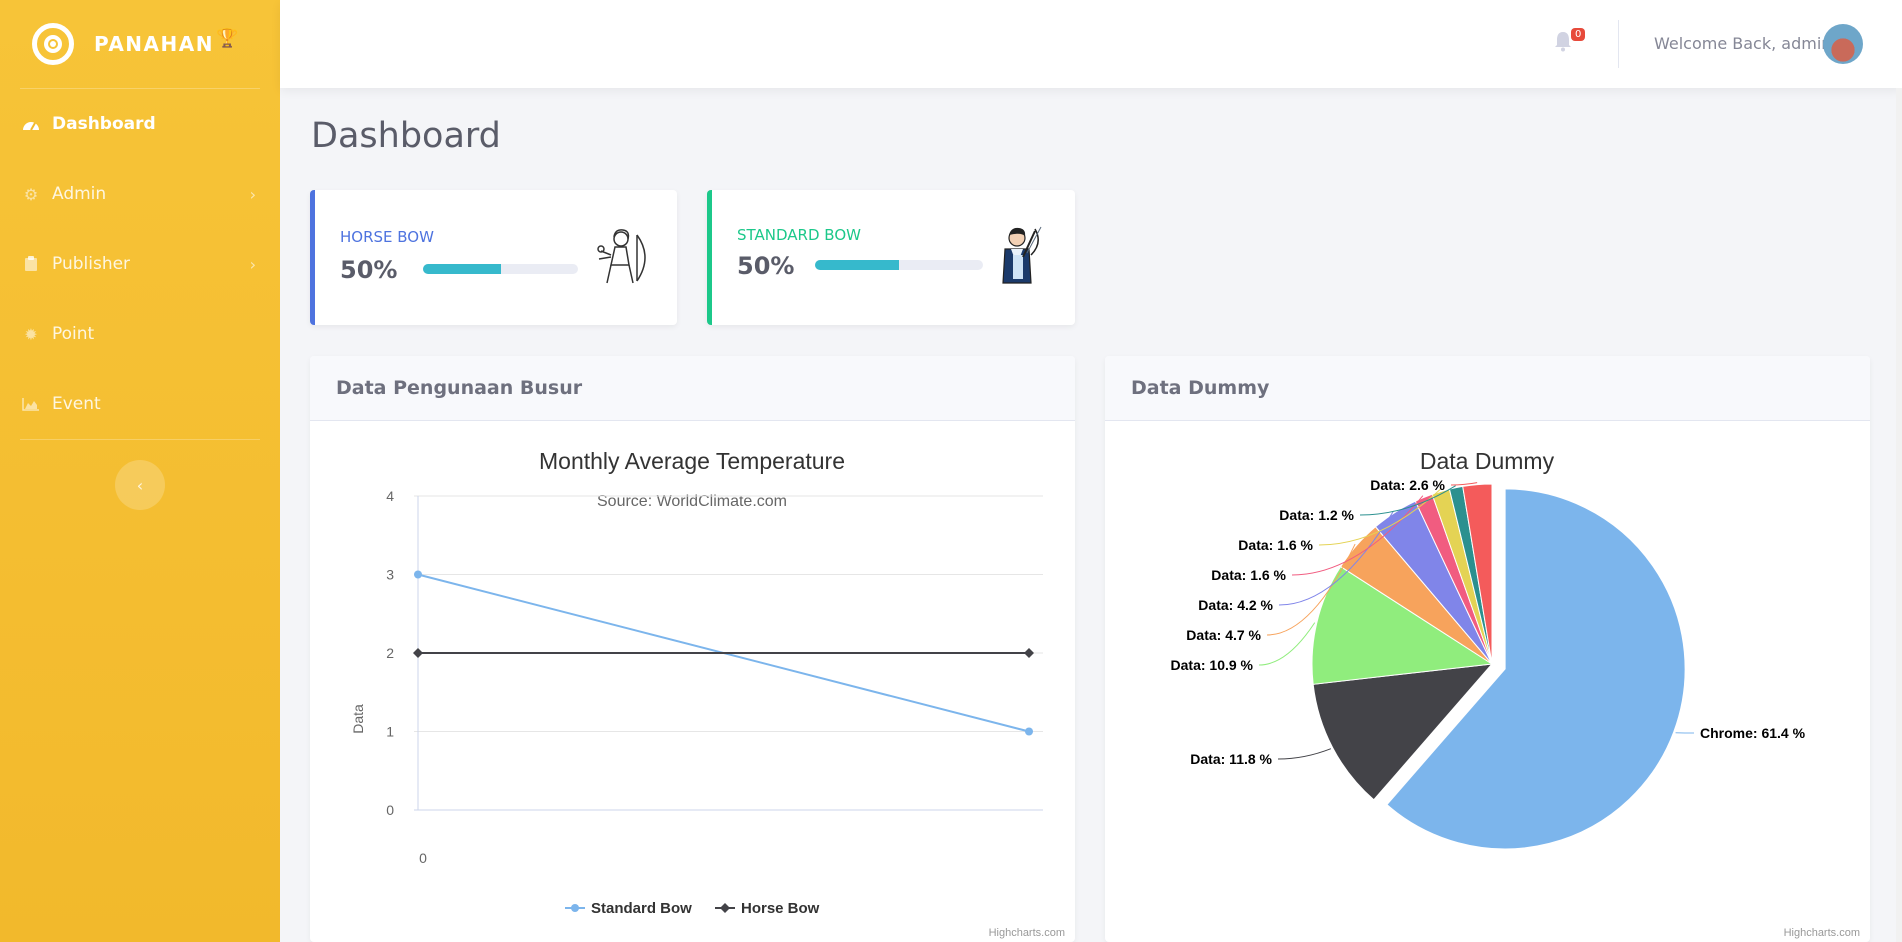 Image resolution: width=1902 pixels, height=942 pixels. I want to click on stat-label: HORSE BOW, so click(387, 237).